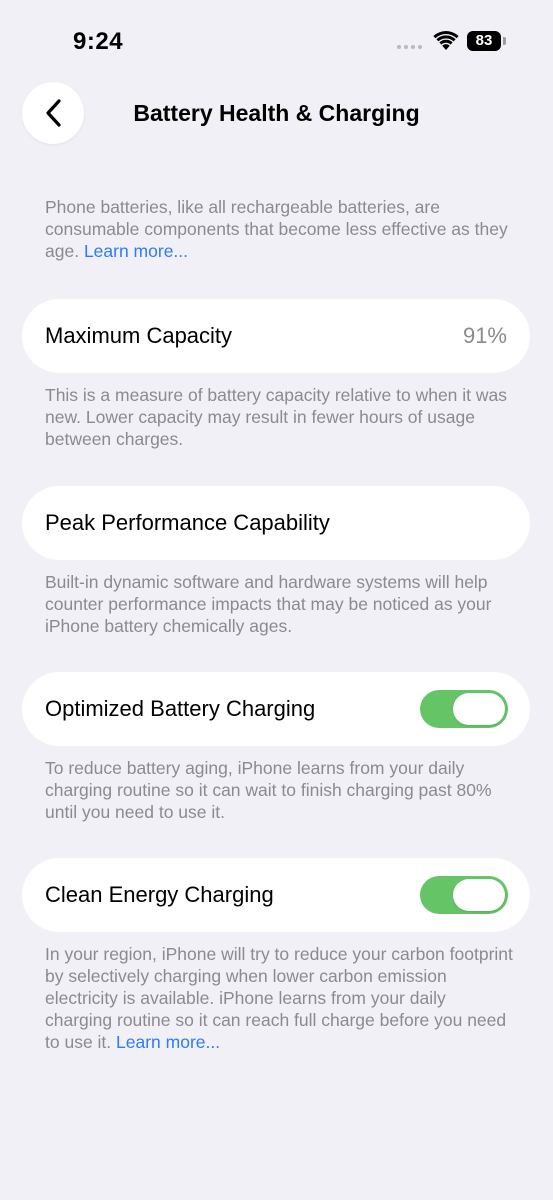  I want to click on clean-energy-label: Clean Energy Charging, so click(159, 894).